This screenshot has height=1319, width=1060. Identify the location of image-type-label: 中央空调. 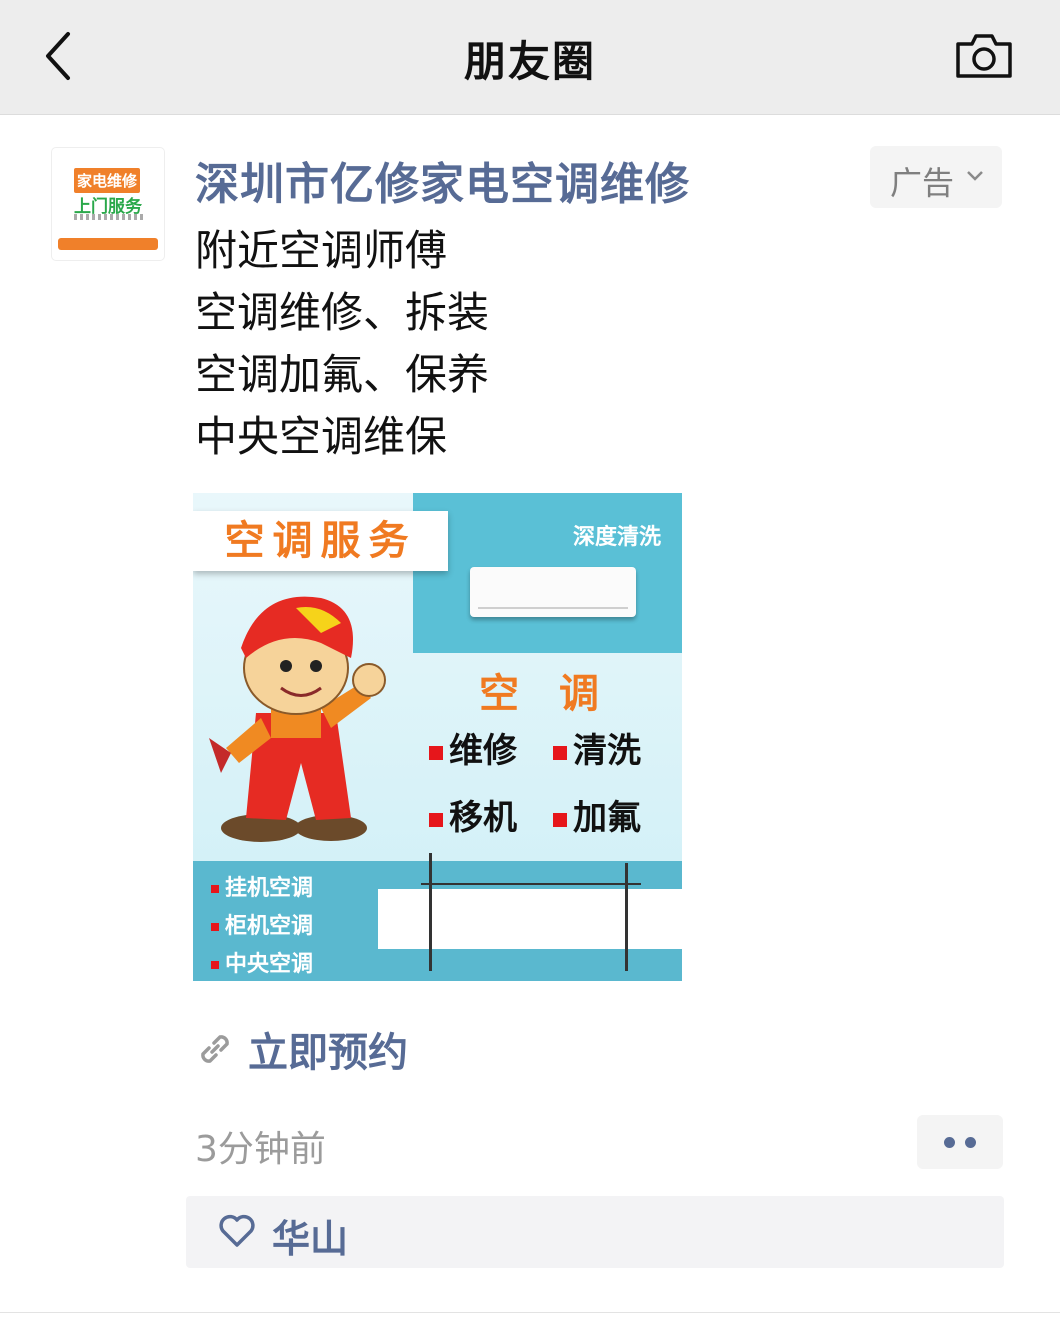
(269, 964).